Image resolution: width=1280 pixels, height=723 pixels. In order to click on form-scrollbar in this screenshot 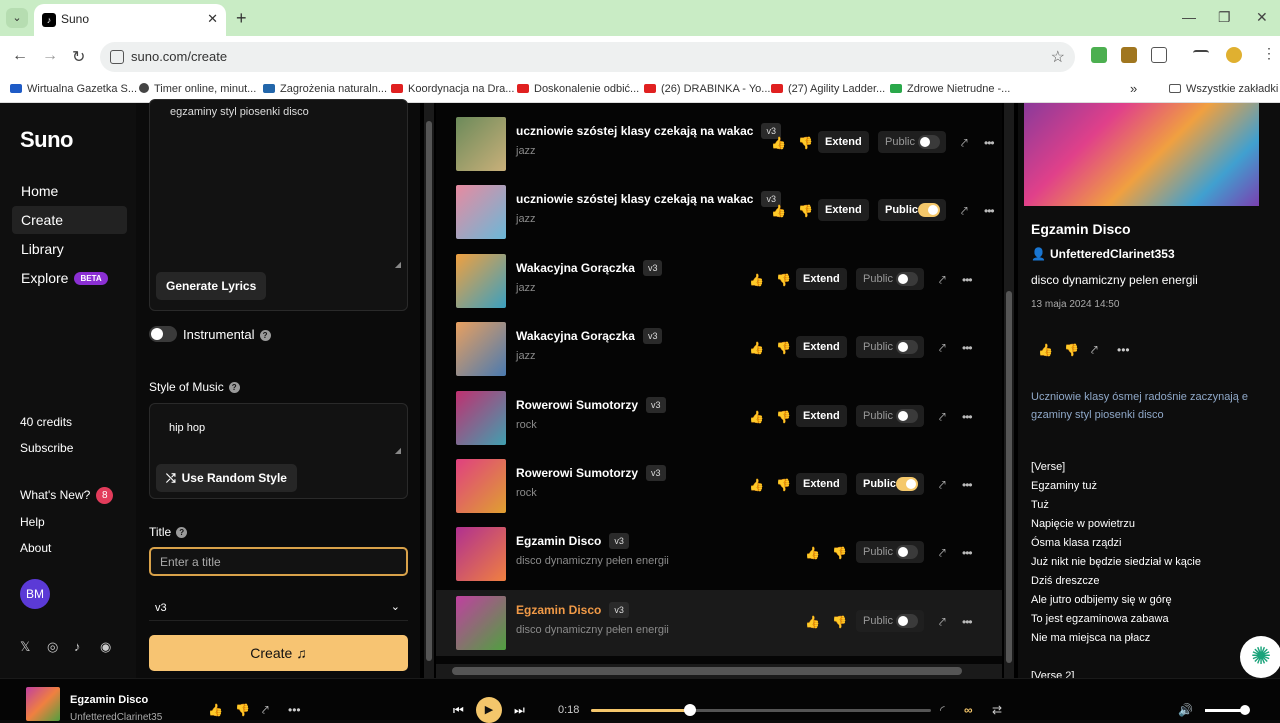, I will do `click(429, 390)`.